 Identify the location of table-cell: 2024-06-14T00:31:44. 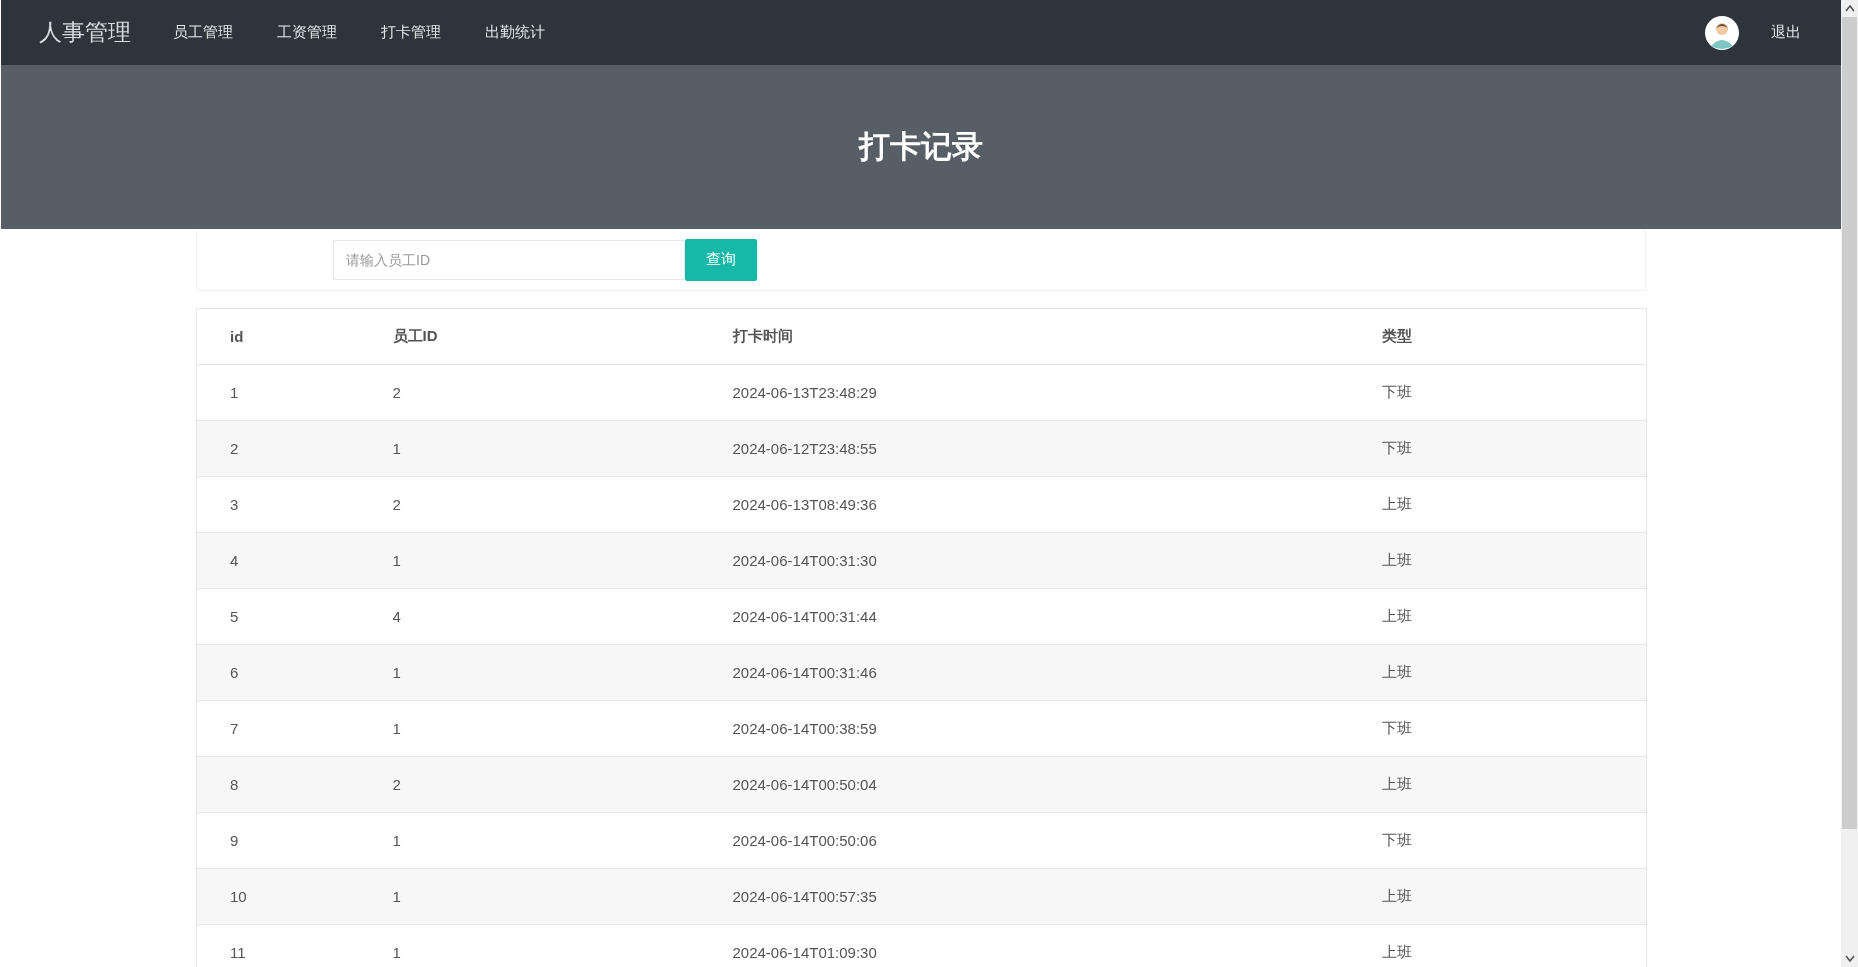
(1024, 616).